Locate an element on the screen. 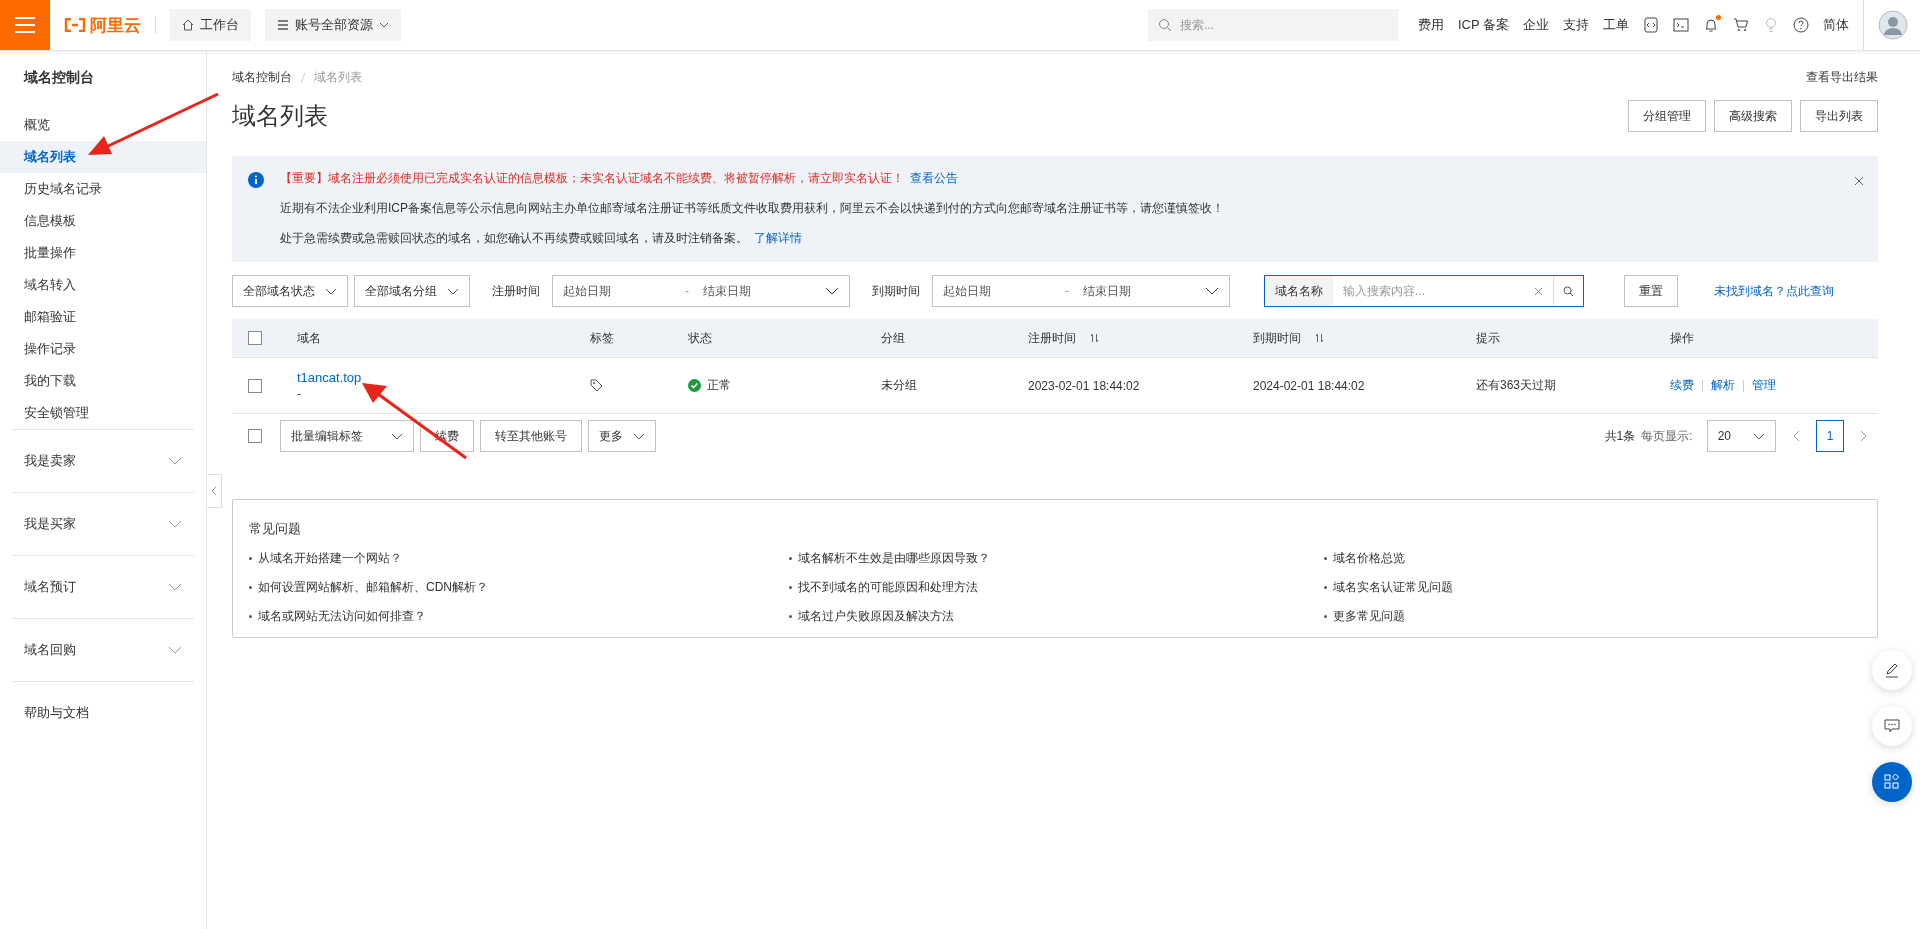  top-nav-link: 工单 is located at coordinates (1616, 25).